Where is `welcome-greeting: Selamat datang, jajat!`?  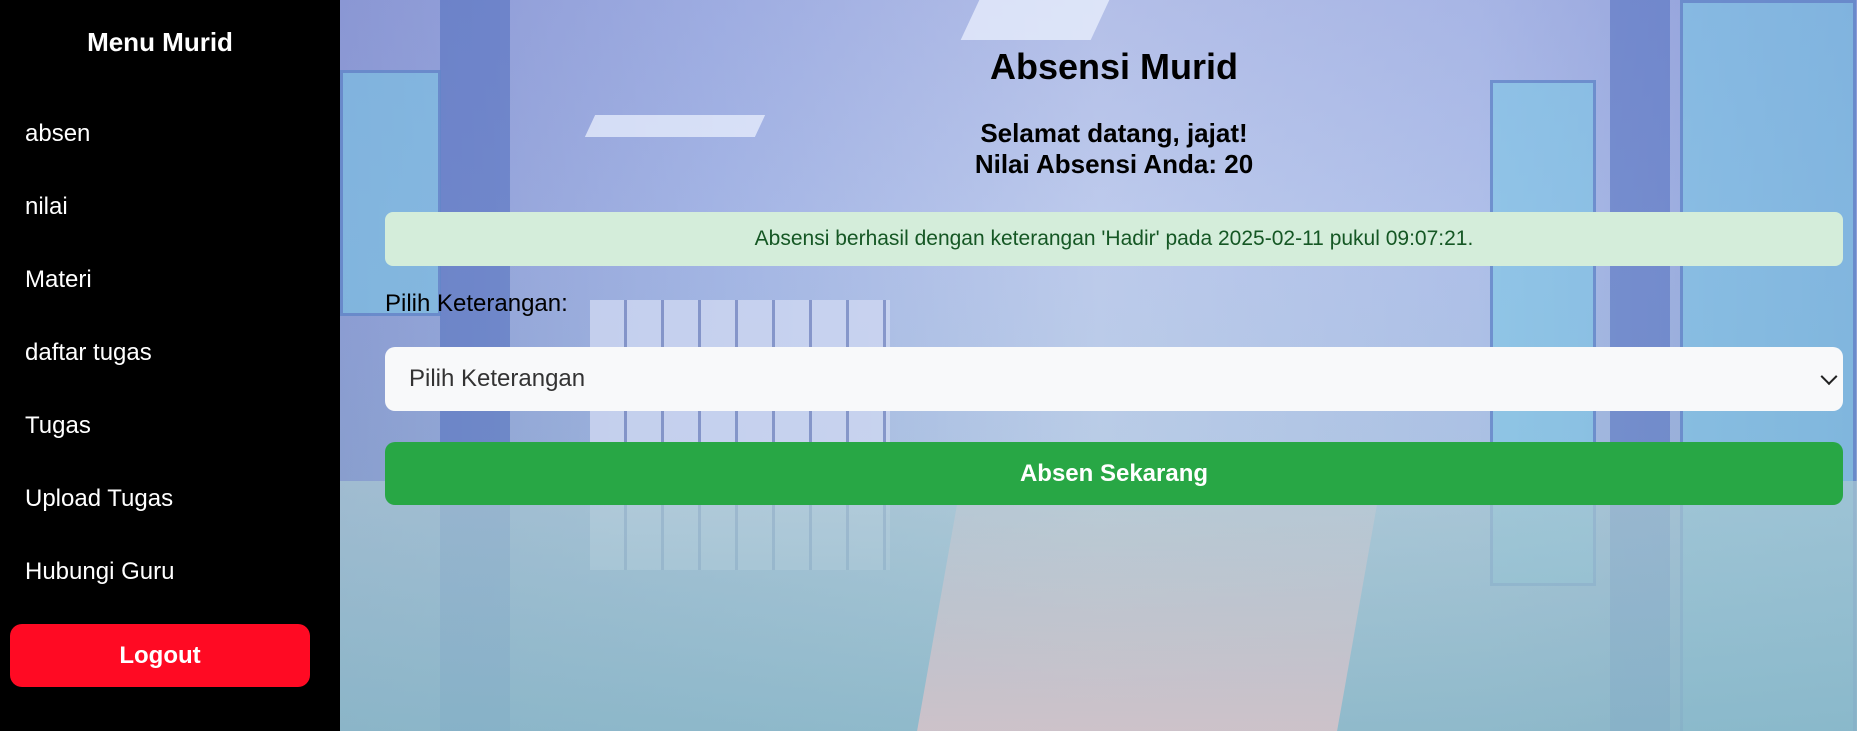 welcome-greeting: Selamat datang, jajat! is located at coordinates (1114, 133).